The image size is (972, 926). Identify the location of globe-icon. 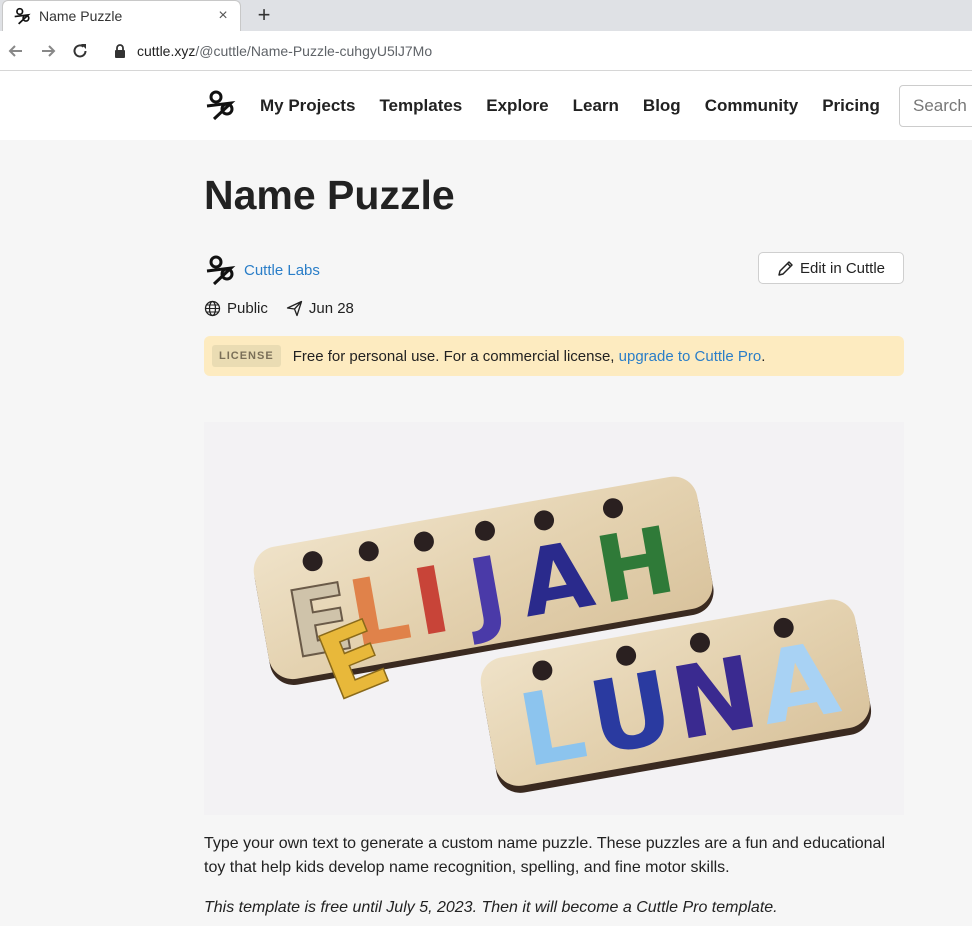
(212, 308).